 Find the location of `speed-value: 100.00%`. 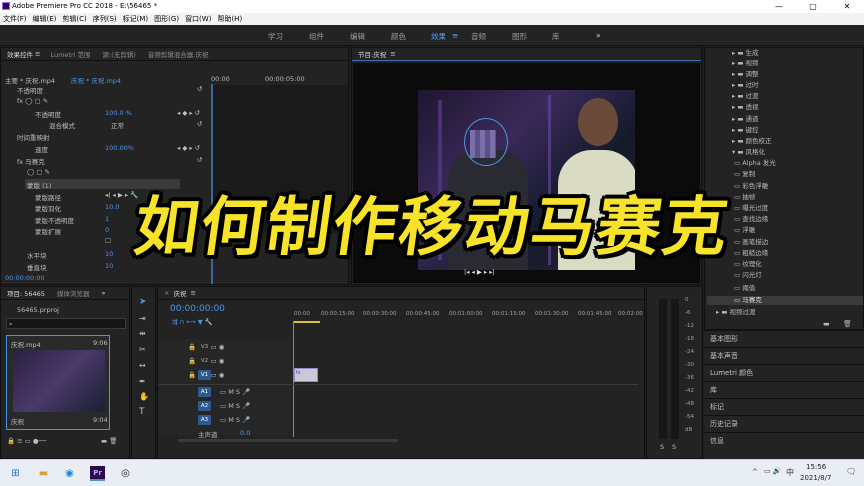

speed-value: 100.00% is located at coordinates (119, 148).